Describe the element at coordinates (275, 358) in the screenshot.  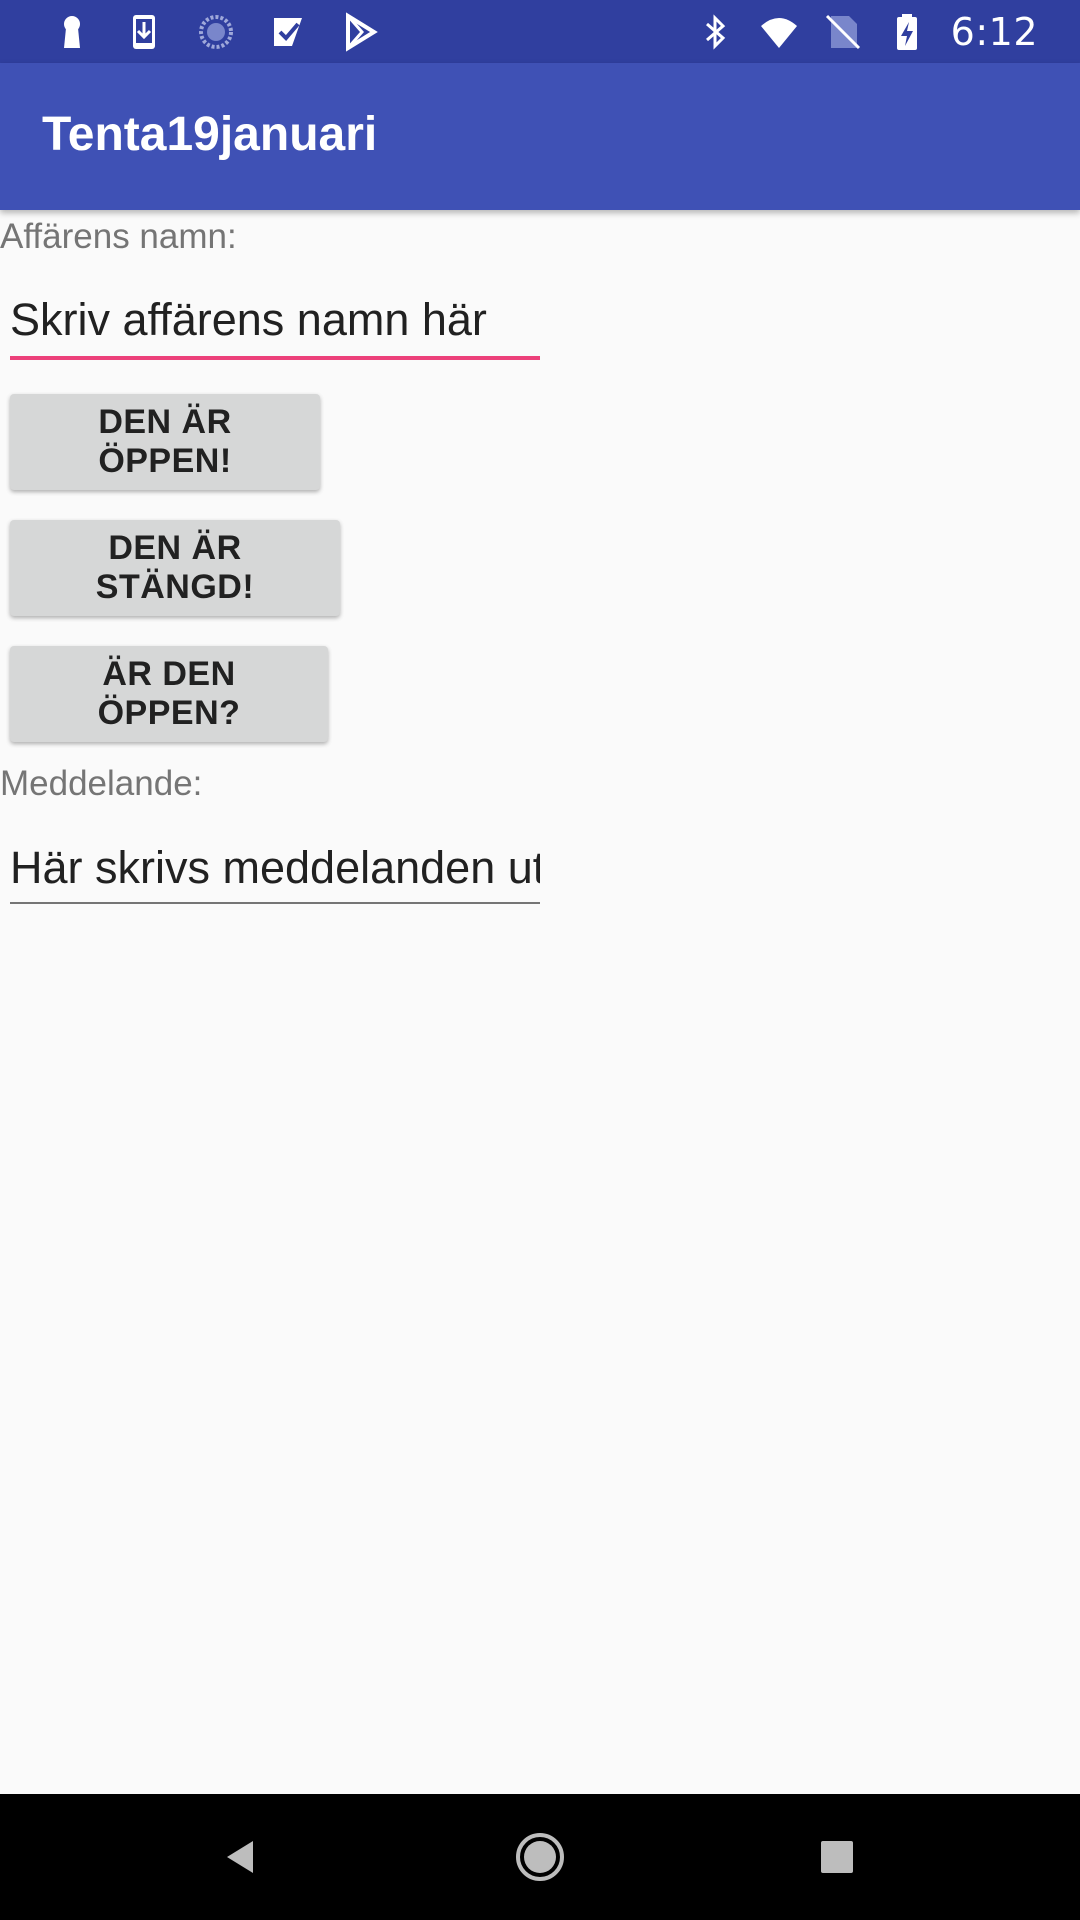
I see `store-name-input-underline` at that location.